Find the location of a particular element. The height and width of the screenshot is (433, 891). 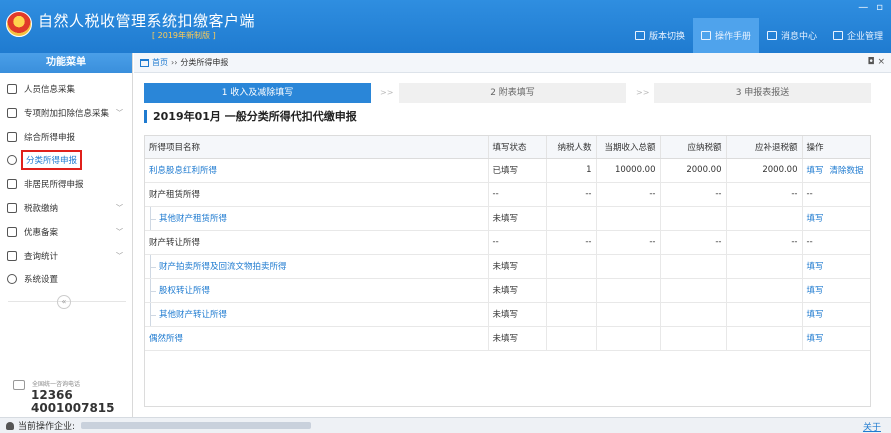

person-outline-icon is located at coordinates (12, 184).